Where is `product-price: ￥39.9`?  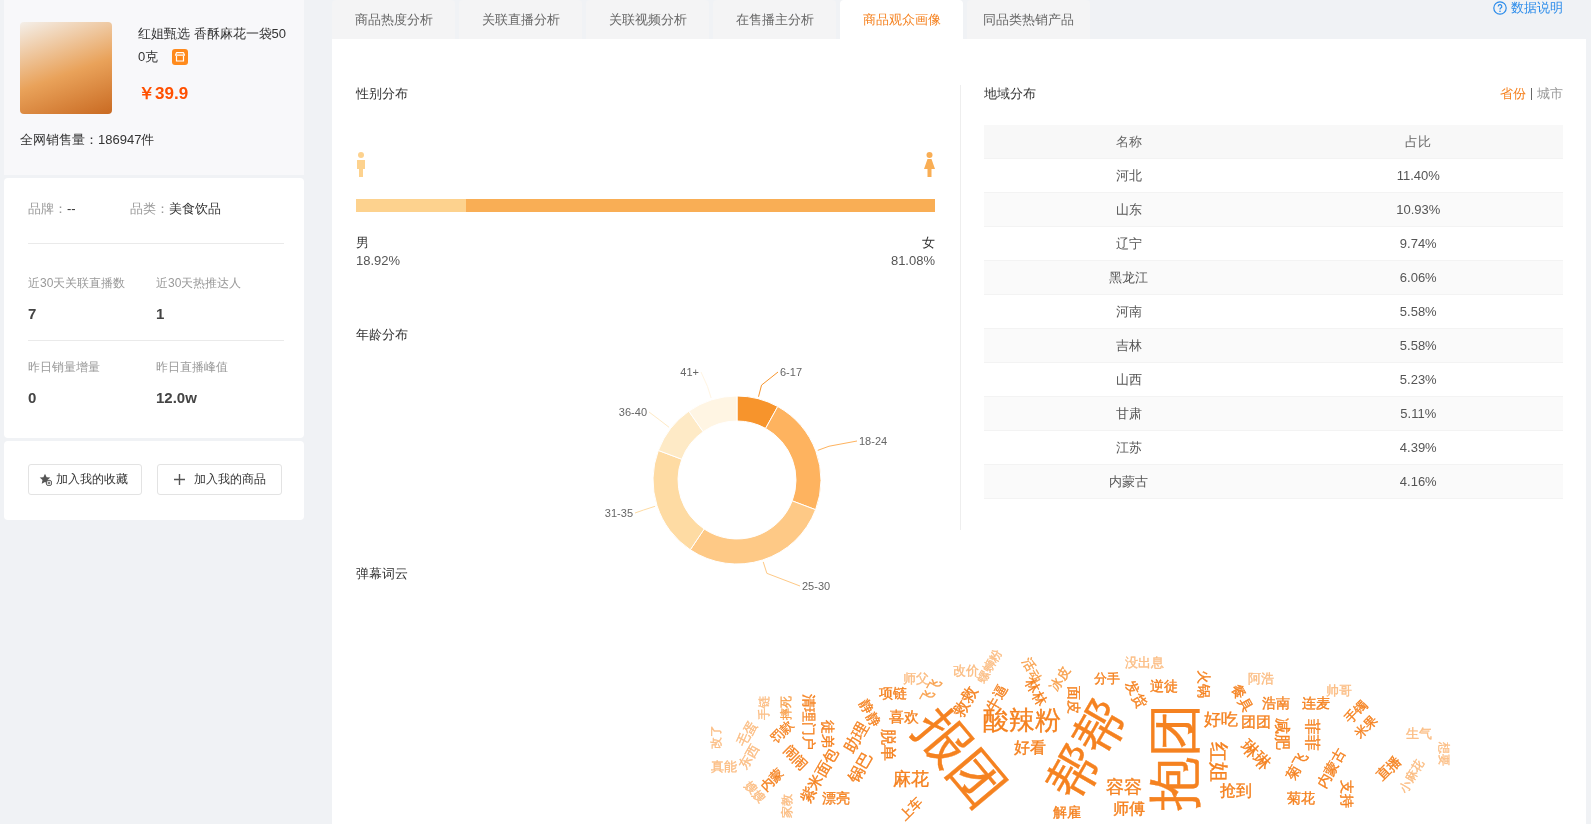
product-price: ￥39.9 is located at coordinates (164, 94).